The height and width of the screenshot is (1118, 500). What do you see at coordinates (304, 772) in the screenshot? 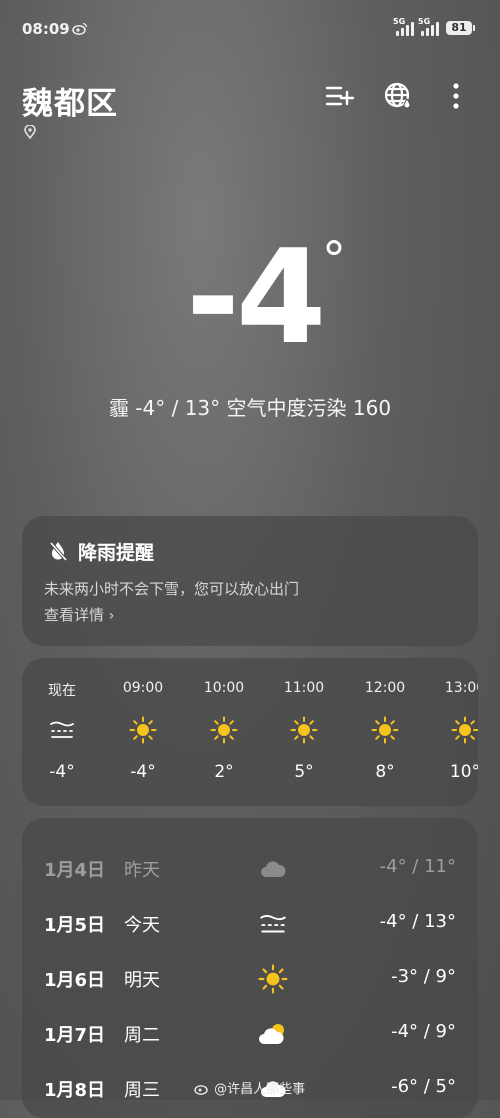
I see `hour-temp: 5°` at bounding box center [304, 772].